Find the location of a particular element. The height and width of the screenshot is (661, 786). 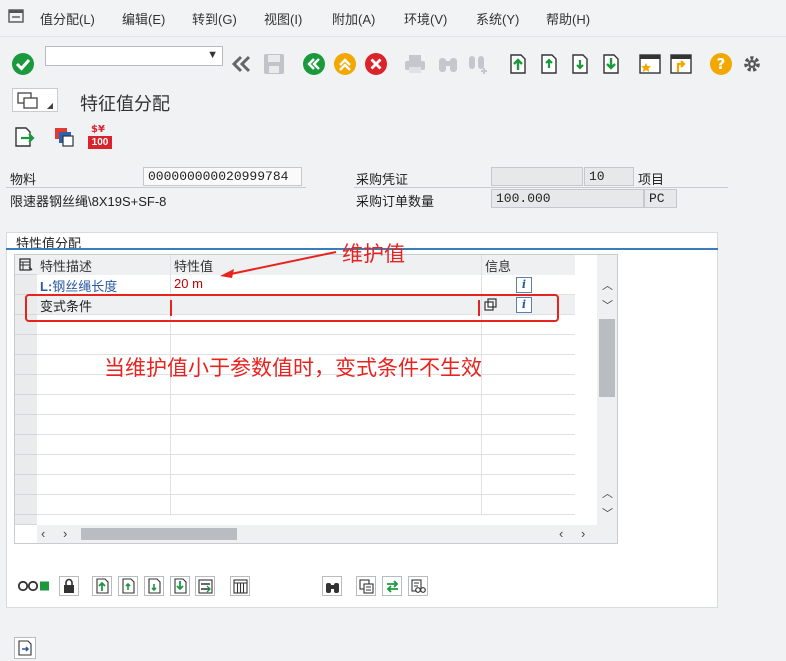

status-icon is located at coordinates (34, 586).